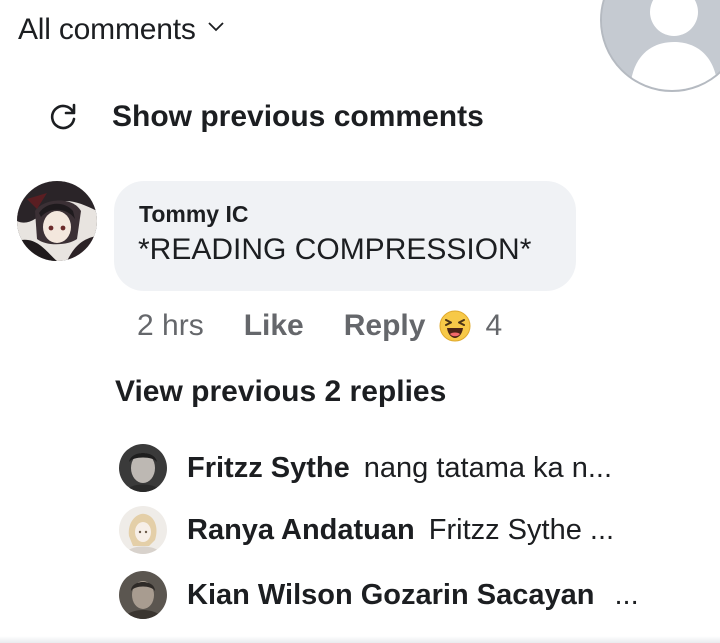  I want to click on anime-avatar-image, so click(57, 221).